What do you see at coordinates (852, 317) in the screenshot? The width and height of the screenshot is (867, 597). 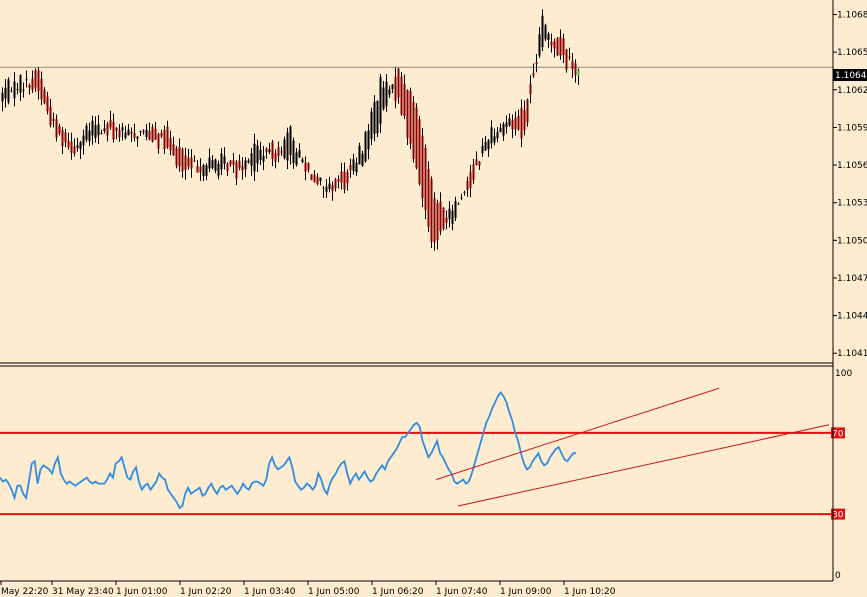 I see `price-tick-label: 1.10445` at bounding box center [852, 317].